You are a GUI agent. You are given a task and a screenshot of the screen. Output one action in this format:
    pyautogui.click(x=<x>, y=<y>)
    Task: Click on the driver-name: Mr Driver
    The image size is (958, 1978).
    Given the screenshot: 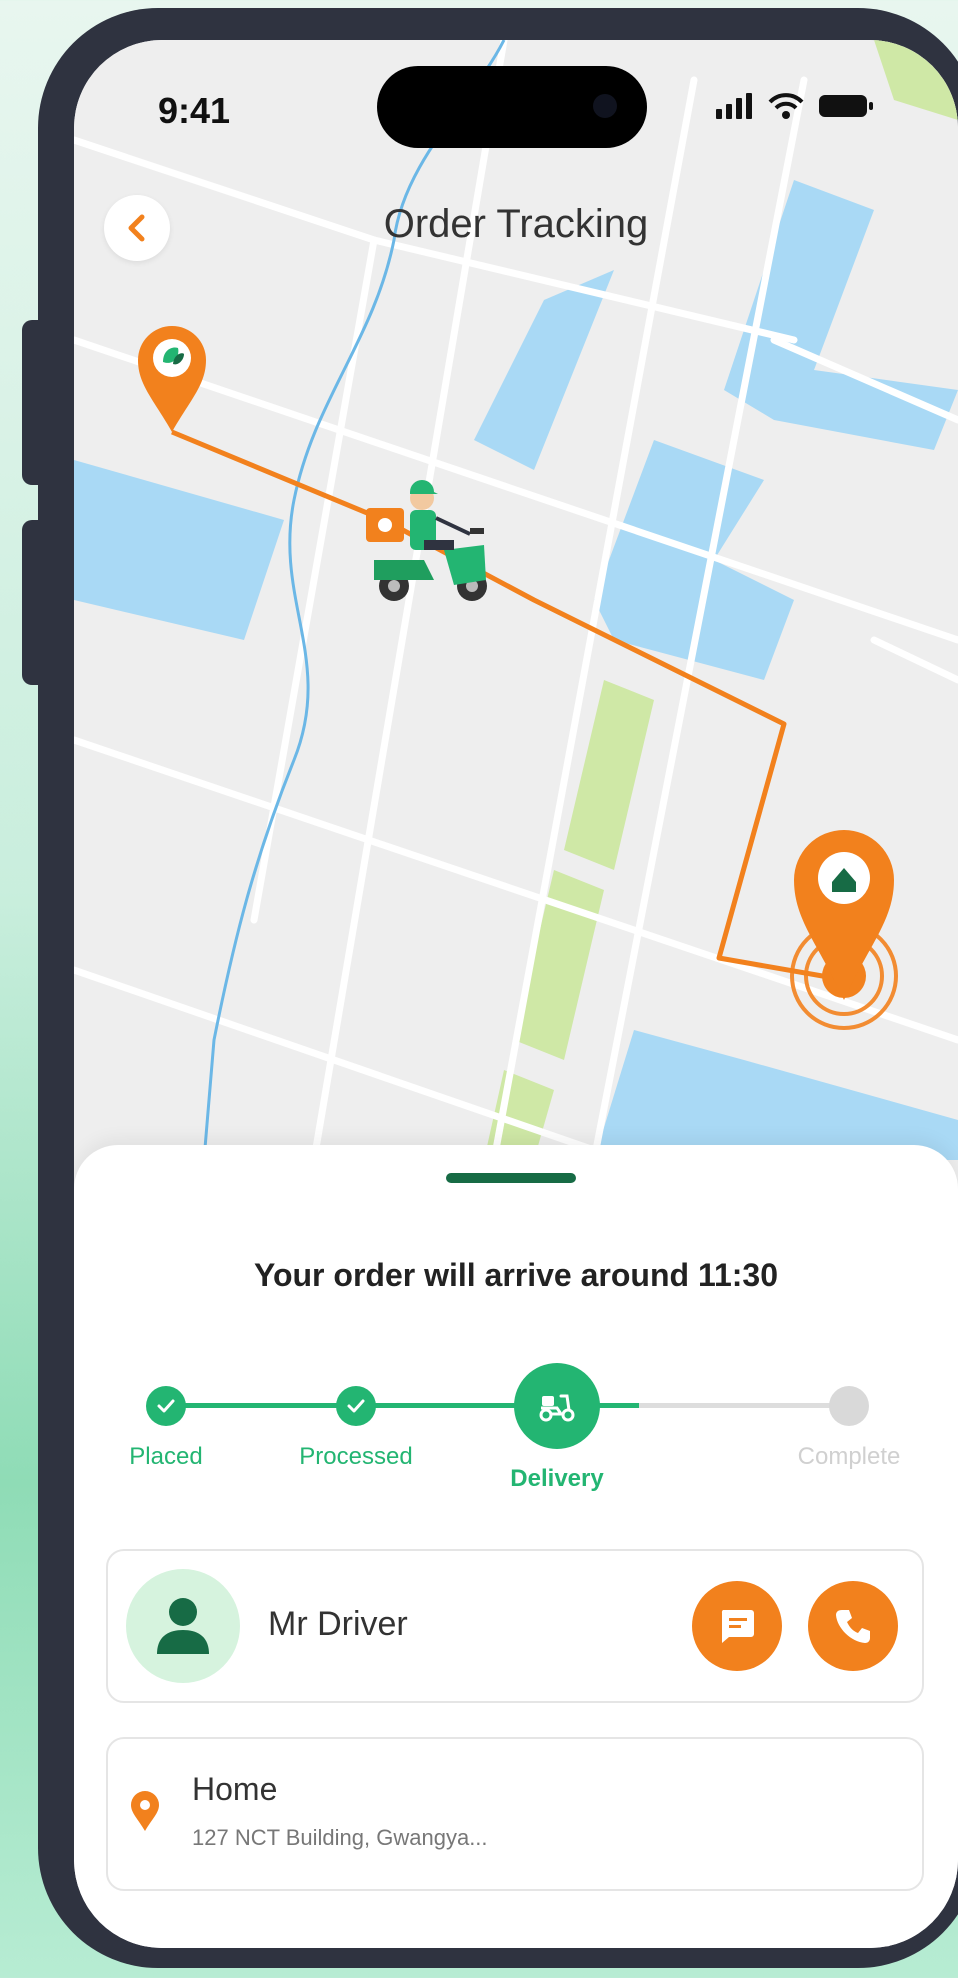 What is the action you would take?
    pyautogui.click(x=338, y=1624)
    